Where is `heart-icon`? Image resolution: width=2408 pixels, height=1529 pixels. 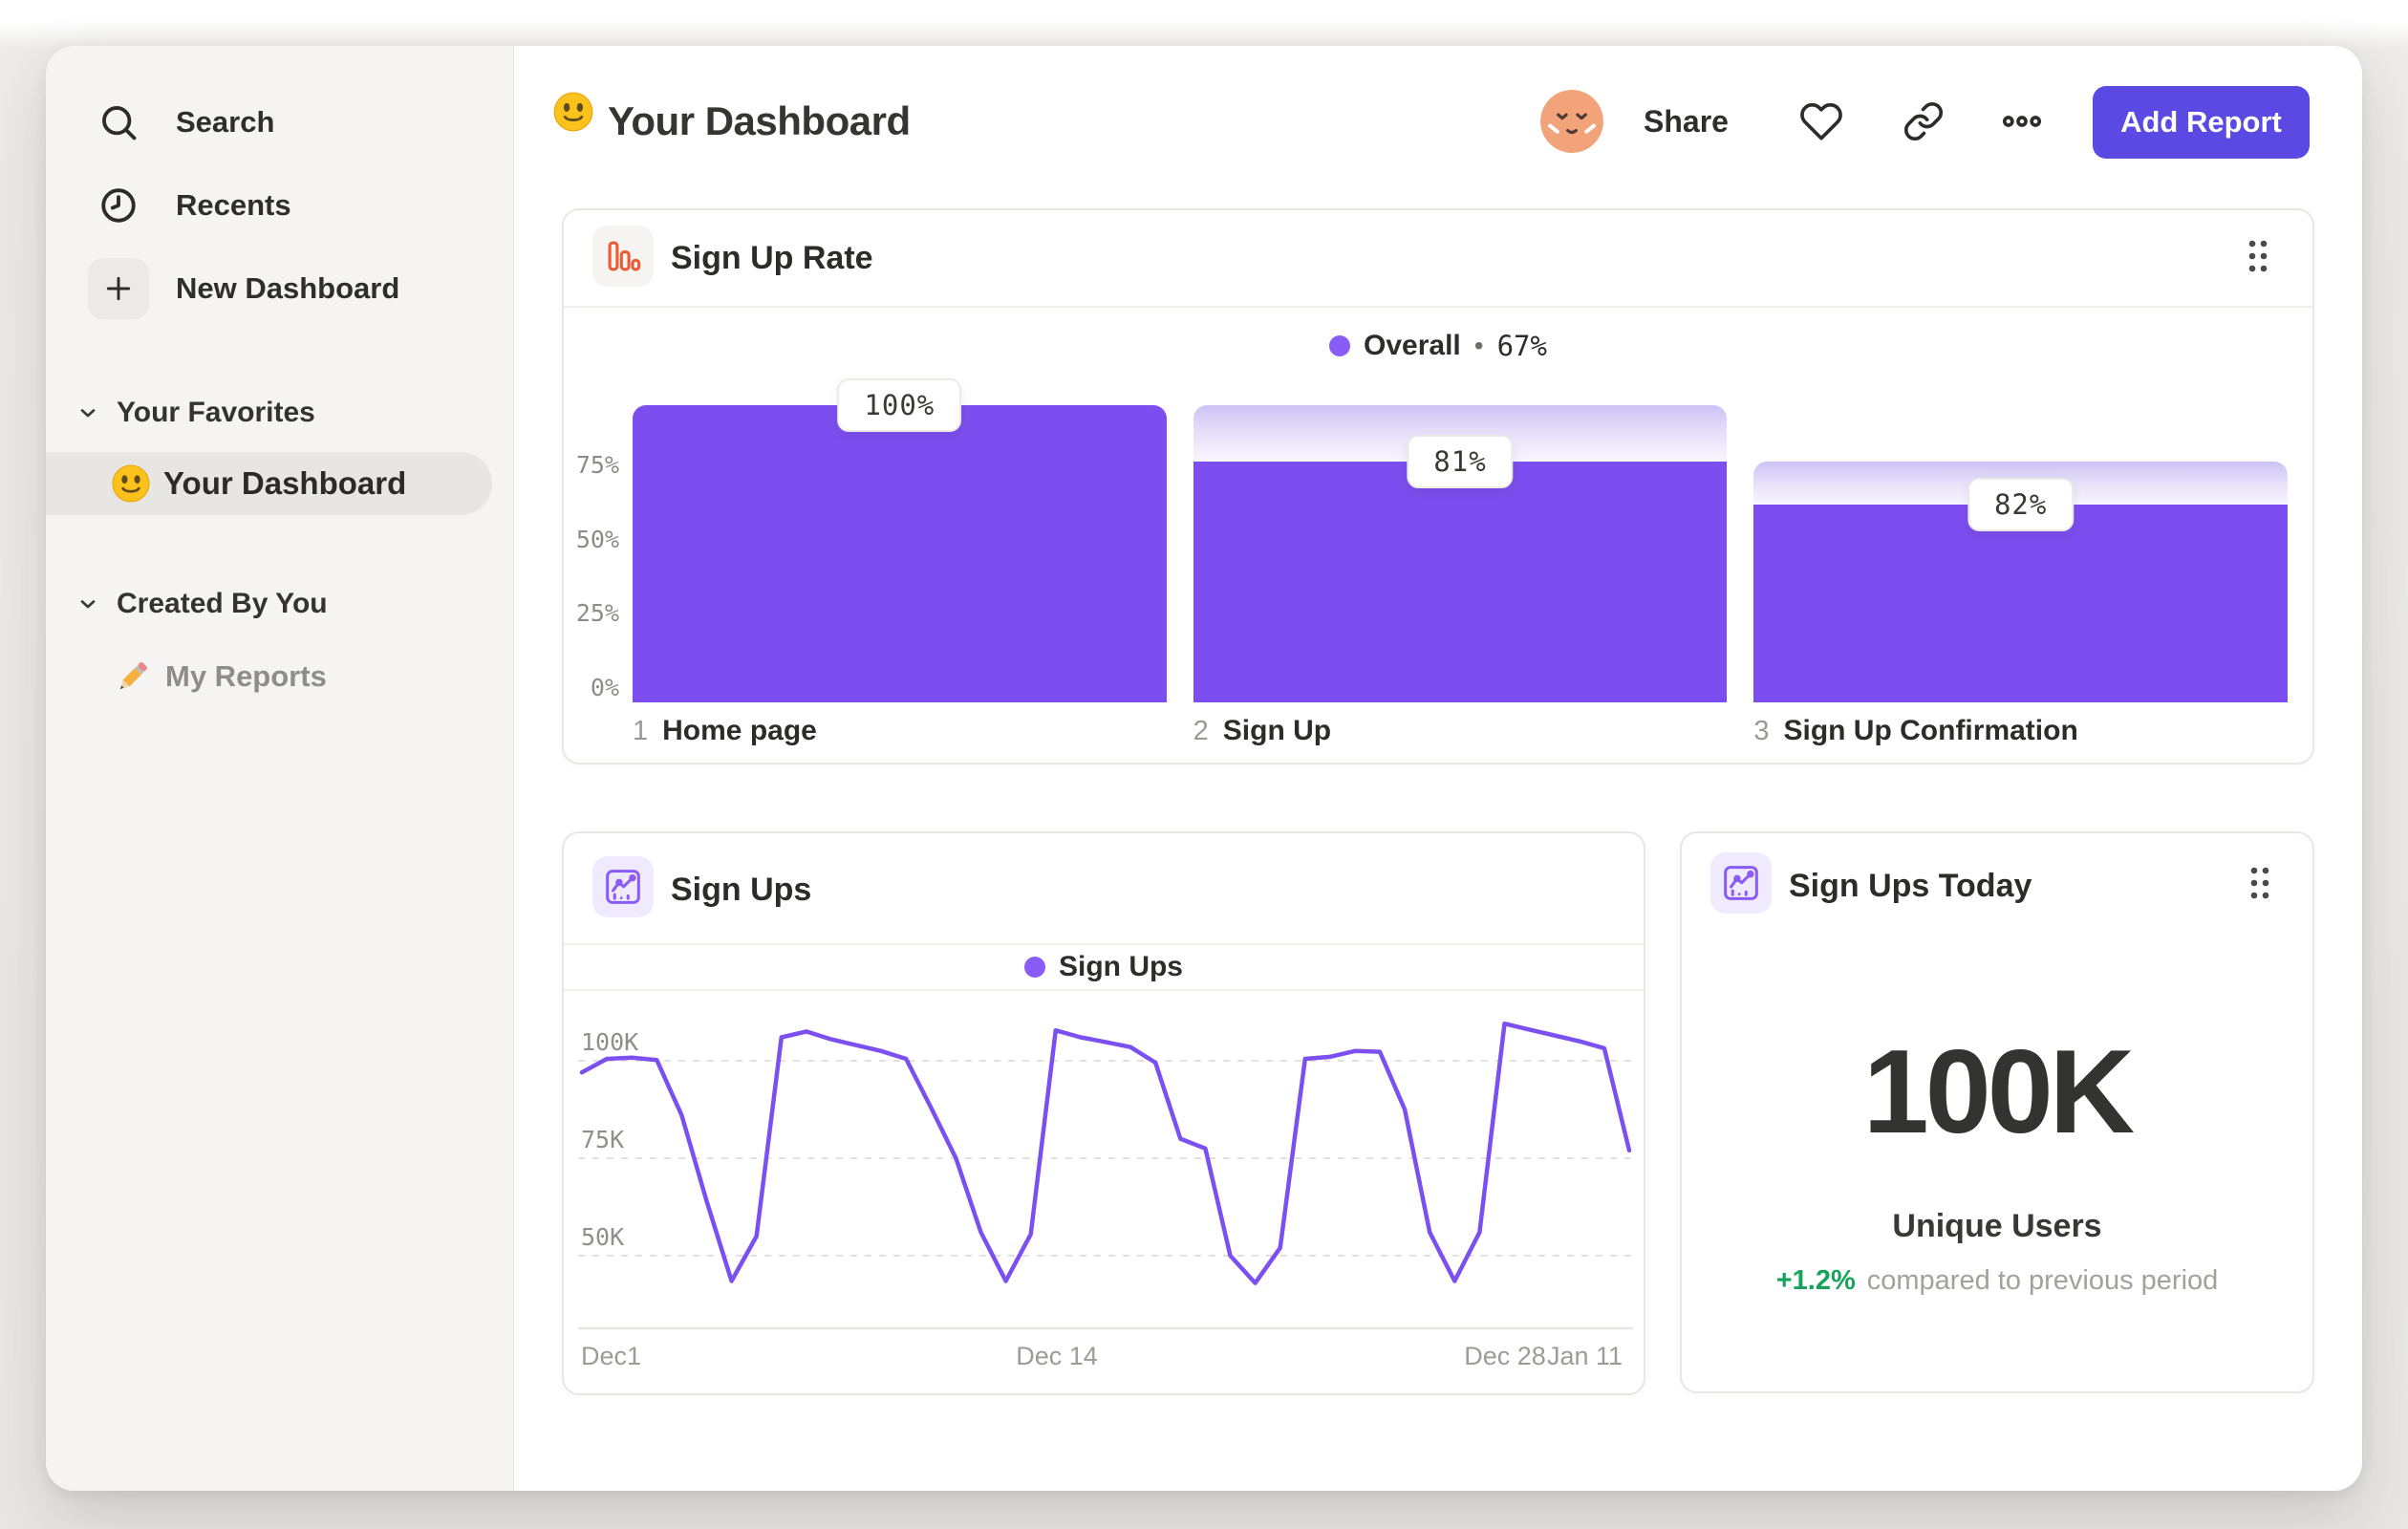
heart-icon is located at coordinates (1821, 121).